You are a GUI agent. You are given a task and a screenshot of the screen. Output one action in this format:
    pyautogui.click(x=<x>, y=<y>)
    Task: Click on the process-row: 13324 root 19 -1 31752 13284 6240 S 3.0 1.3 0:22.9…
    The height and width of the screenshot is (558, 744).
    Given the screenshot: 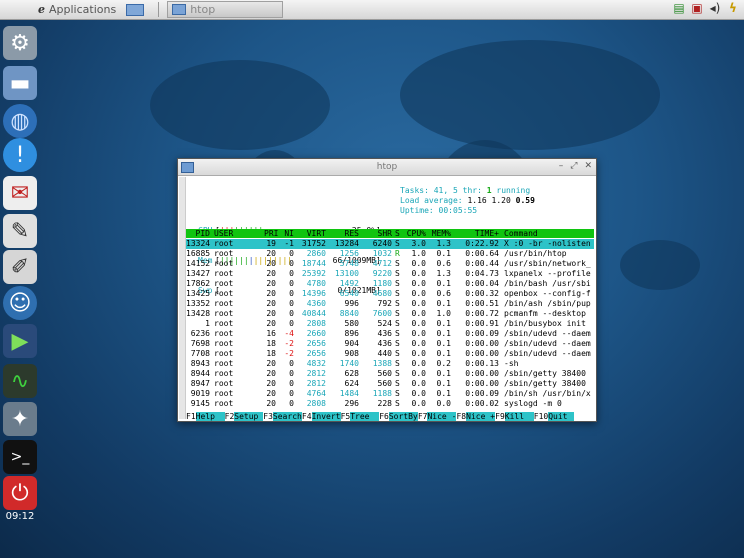 What is the action you would take?
    pyautogui.click(x=390, y=244)
    